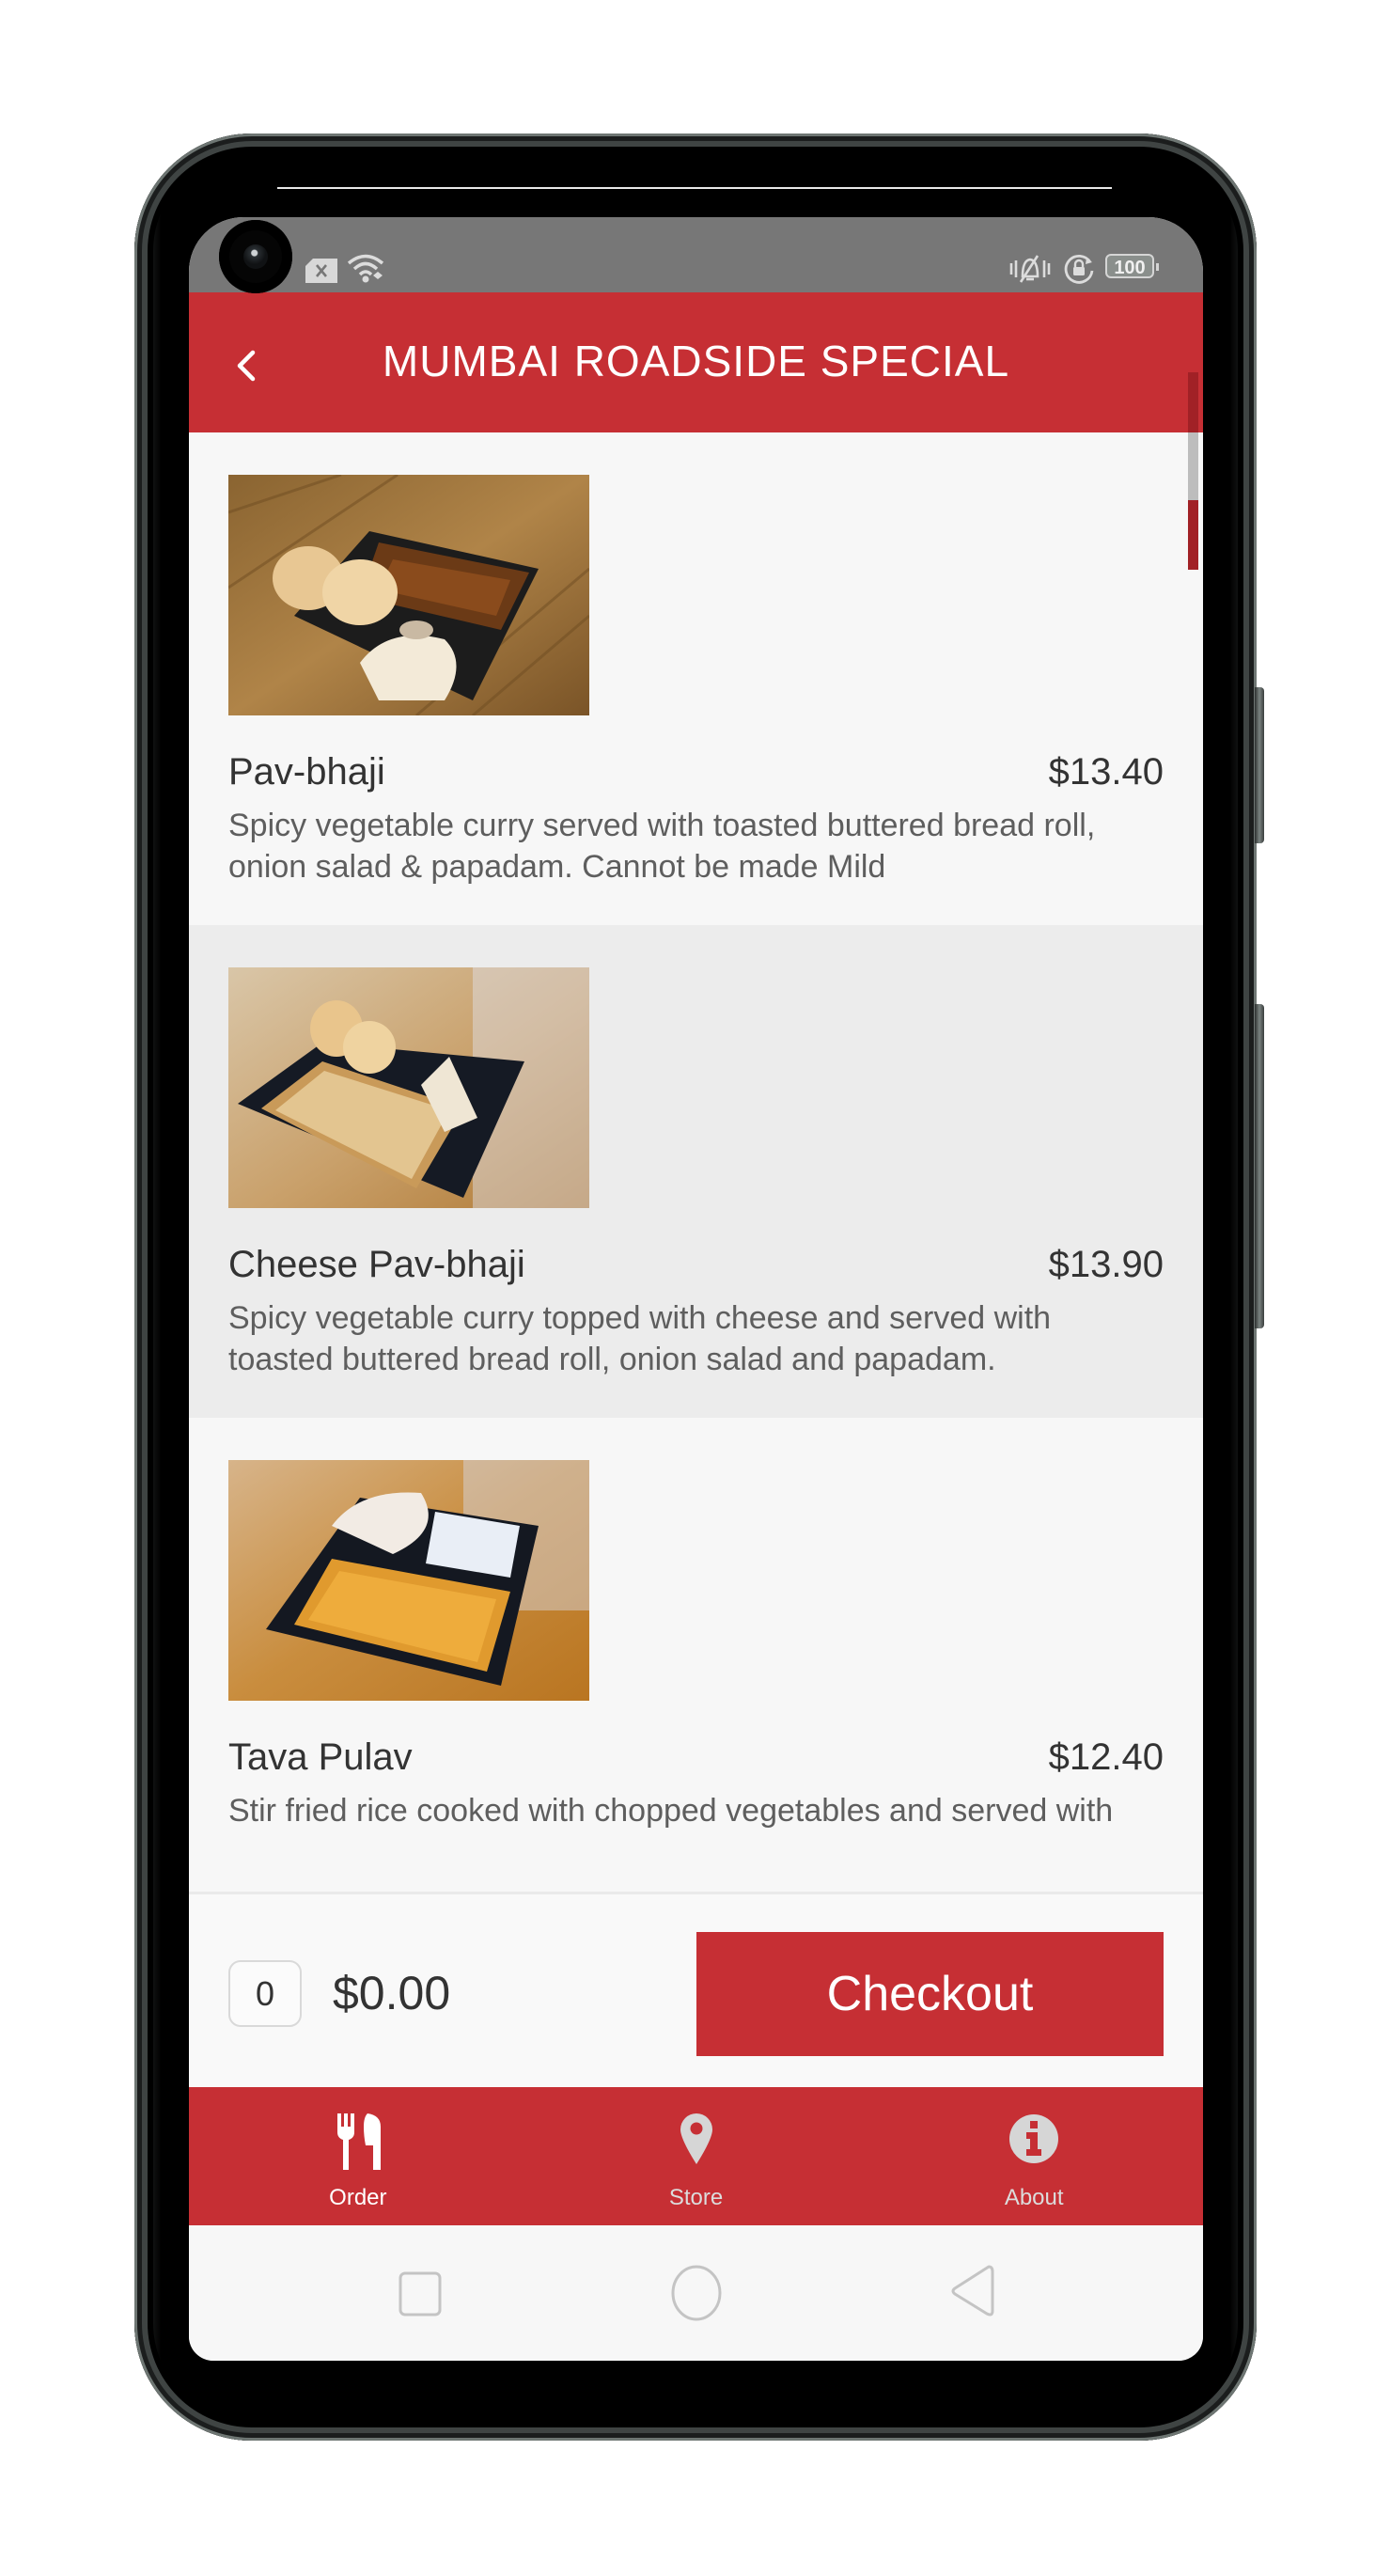 The height and width of the screenshot is (2576, 1391). I want to click on cart-total: $0.00, so click(392, 1993).